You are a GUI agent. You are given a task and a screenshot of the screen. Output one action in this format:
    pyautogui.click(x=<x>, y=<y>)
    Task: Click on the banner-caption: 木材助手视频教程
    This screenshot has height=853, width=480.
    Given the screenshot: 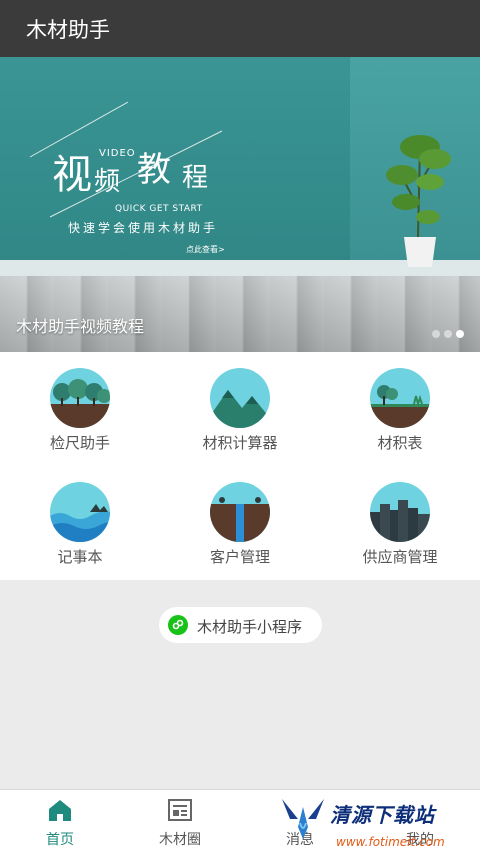 What is the action you would take?
    pyautogui.click(x=80, y=326)
    